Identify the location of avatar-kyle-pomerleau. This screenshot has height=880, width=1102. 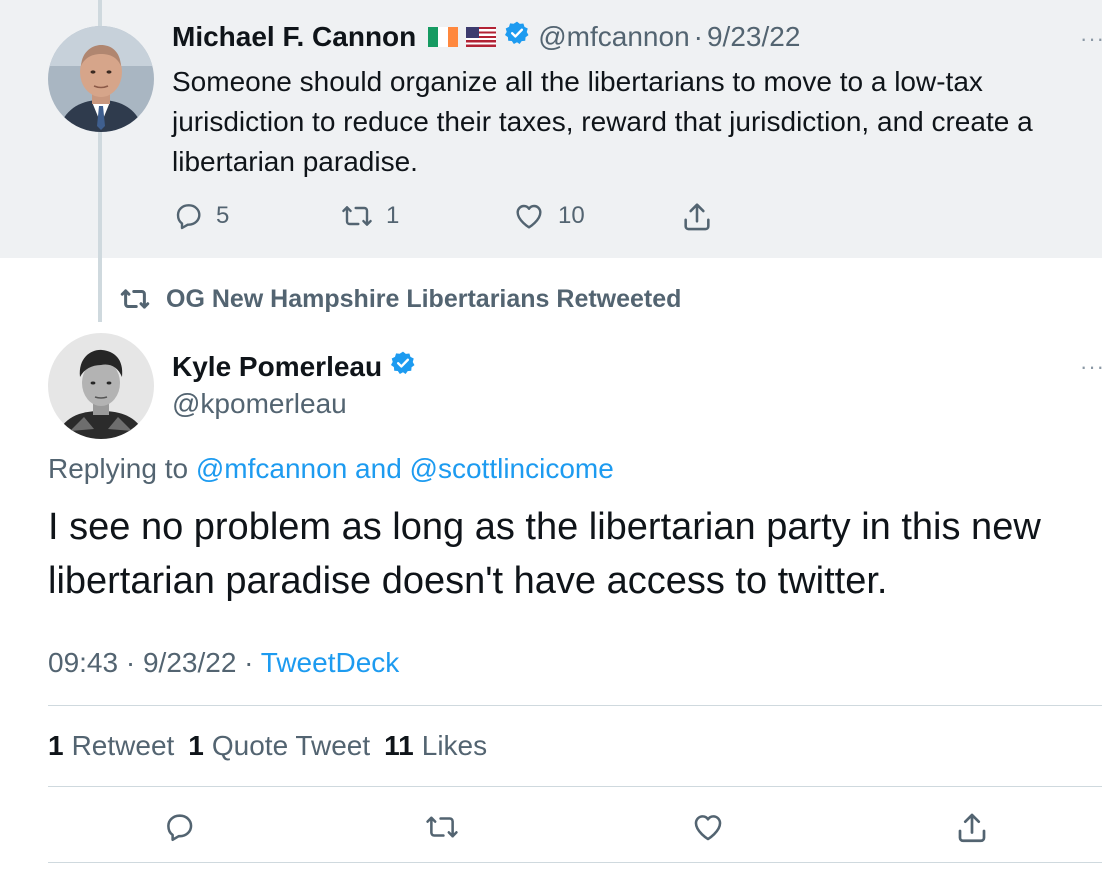
(101, 386).